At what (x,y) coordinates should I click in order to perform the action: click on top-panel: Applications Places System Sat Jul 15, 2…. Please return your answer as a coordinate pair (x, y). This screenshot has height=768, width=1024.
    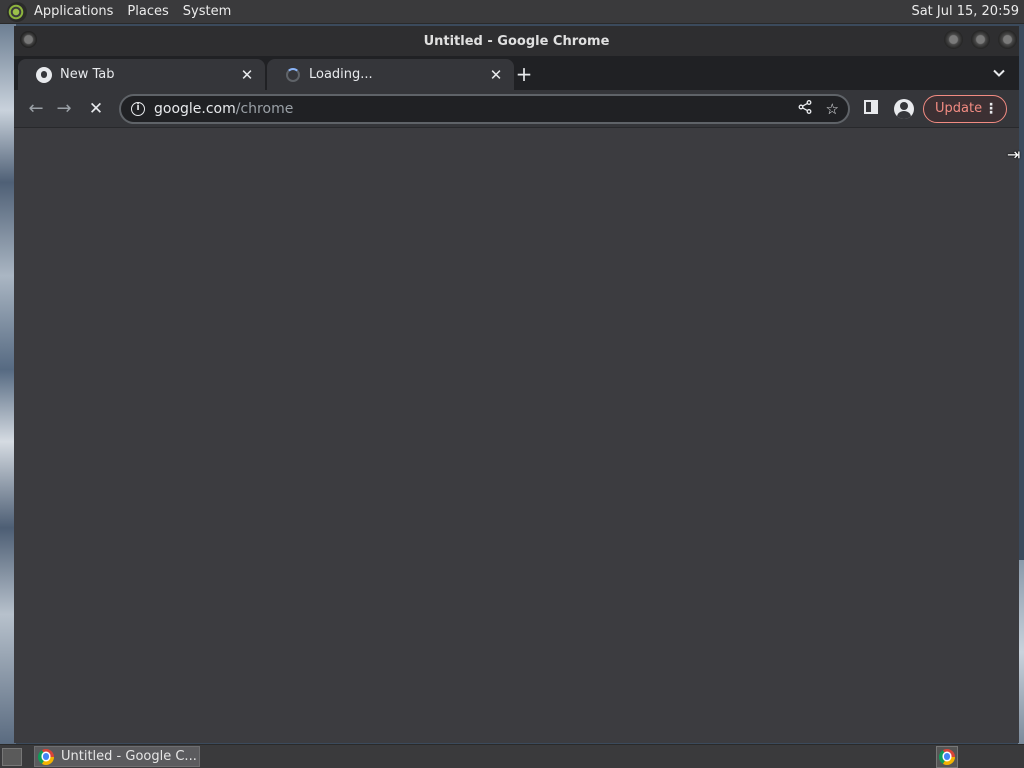
    Looking at the image, I should click on (512, 12).